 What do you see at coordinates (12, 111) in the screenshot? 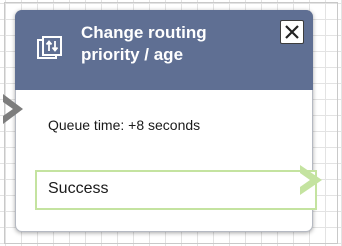
I see `input-connector-chevron-right-icon` at bounding box center [12, 111].